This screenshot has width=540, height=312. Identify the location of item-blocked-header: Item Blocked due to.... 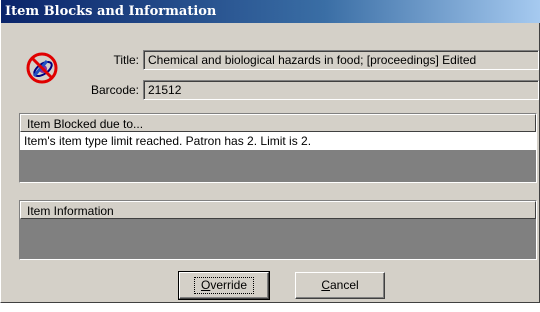
(278, 123).